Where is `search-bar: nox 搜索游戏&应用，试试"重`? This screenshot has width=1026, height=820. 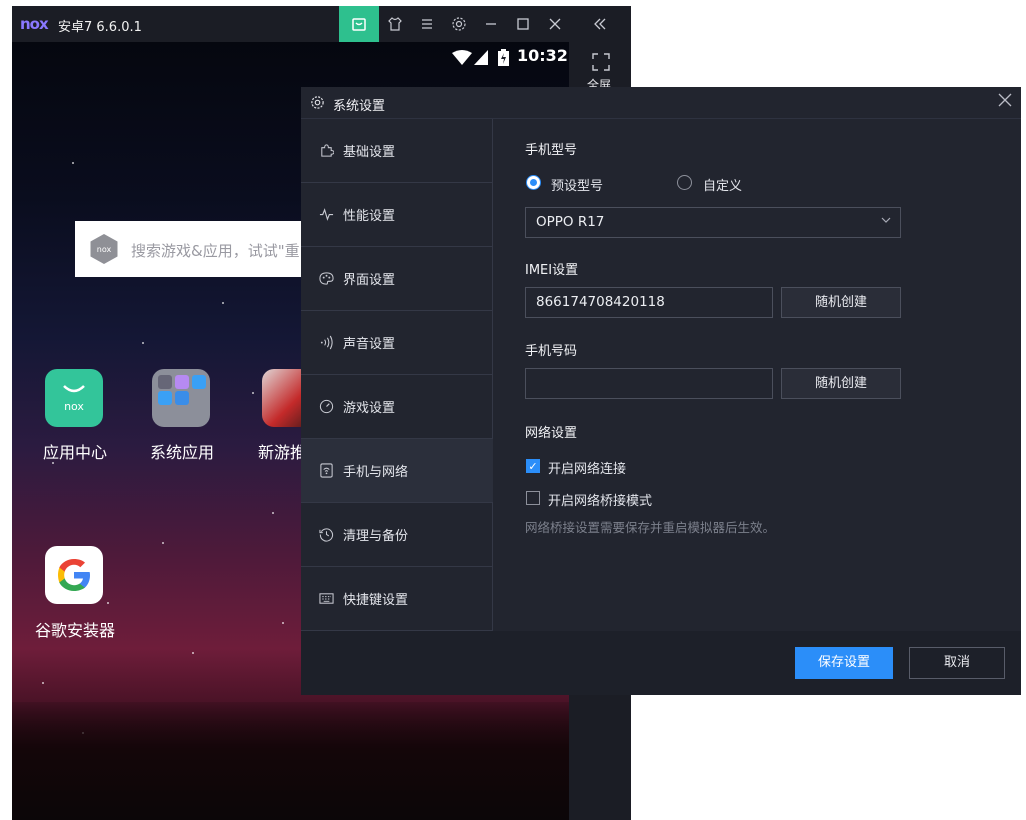
search-bar: nox 搜索游戏&应用，试试"重 is located at coordinates (195, 249).